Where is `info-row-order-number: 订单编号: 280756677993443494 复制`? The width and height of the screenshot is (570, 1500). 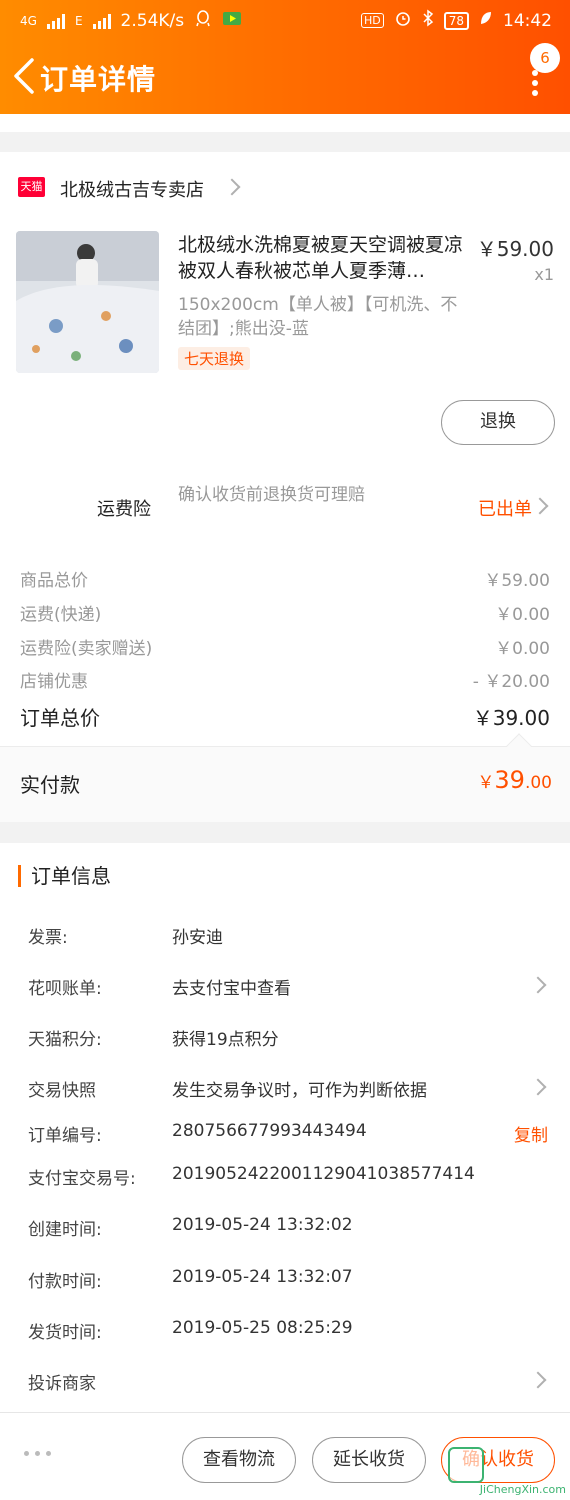
info-row-order-number: 订单编号: 280756677993443494 复制 is located at coordinates (290, 1134).